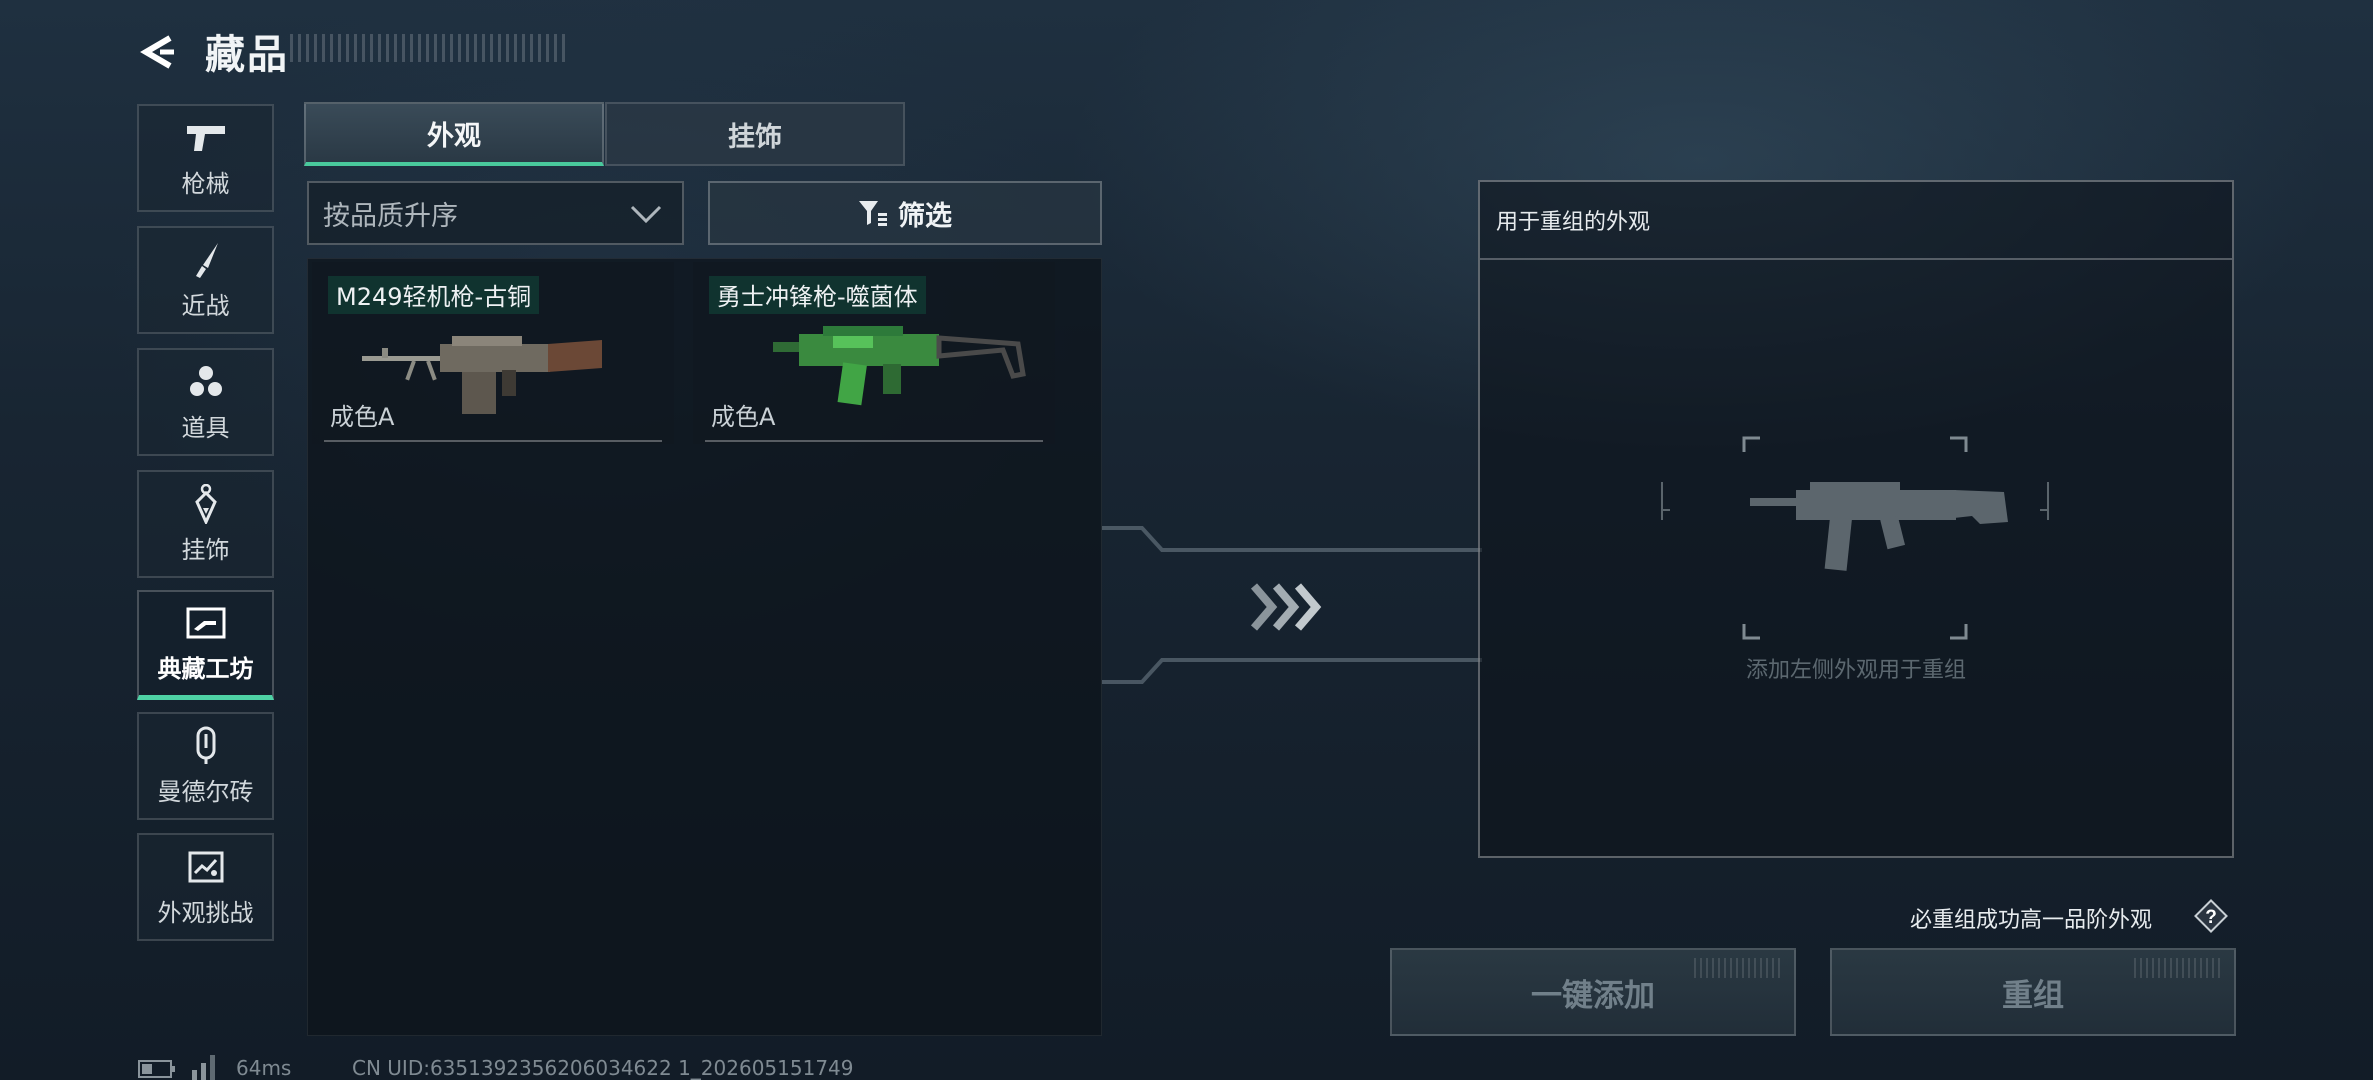 The height and width of the screenshot is (1080, 2373). I want to click on sidebar-item-mandel-brick: 曼德尔砖, so click(205, 766).